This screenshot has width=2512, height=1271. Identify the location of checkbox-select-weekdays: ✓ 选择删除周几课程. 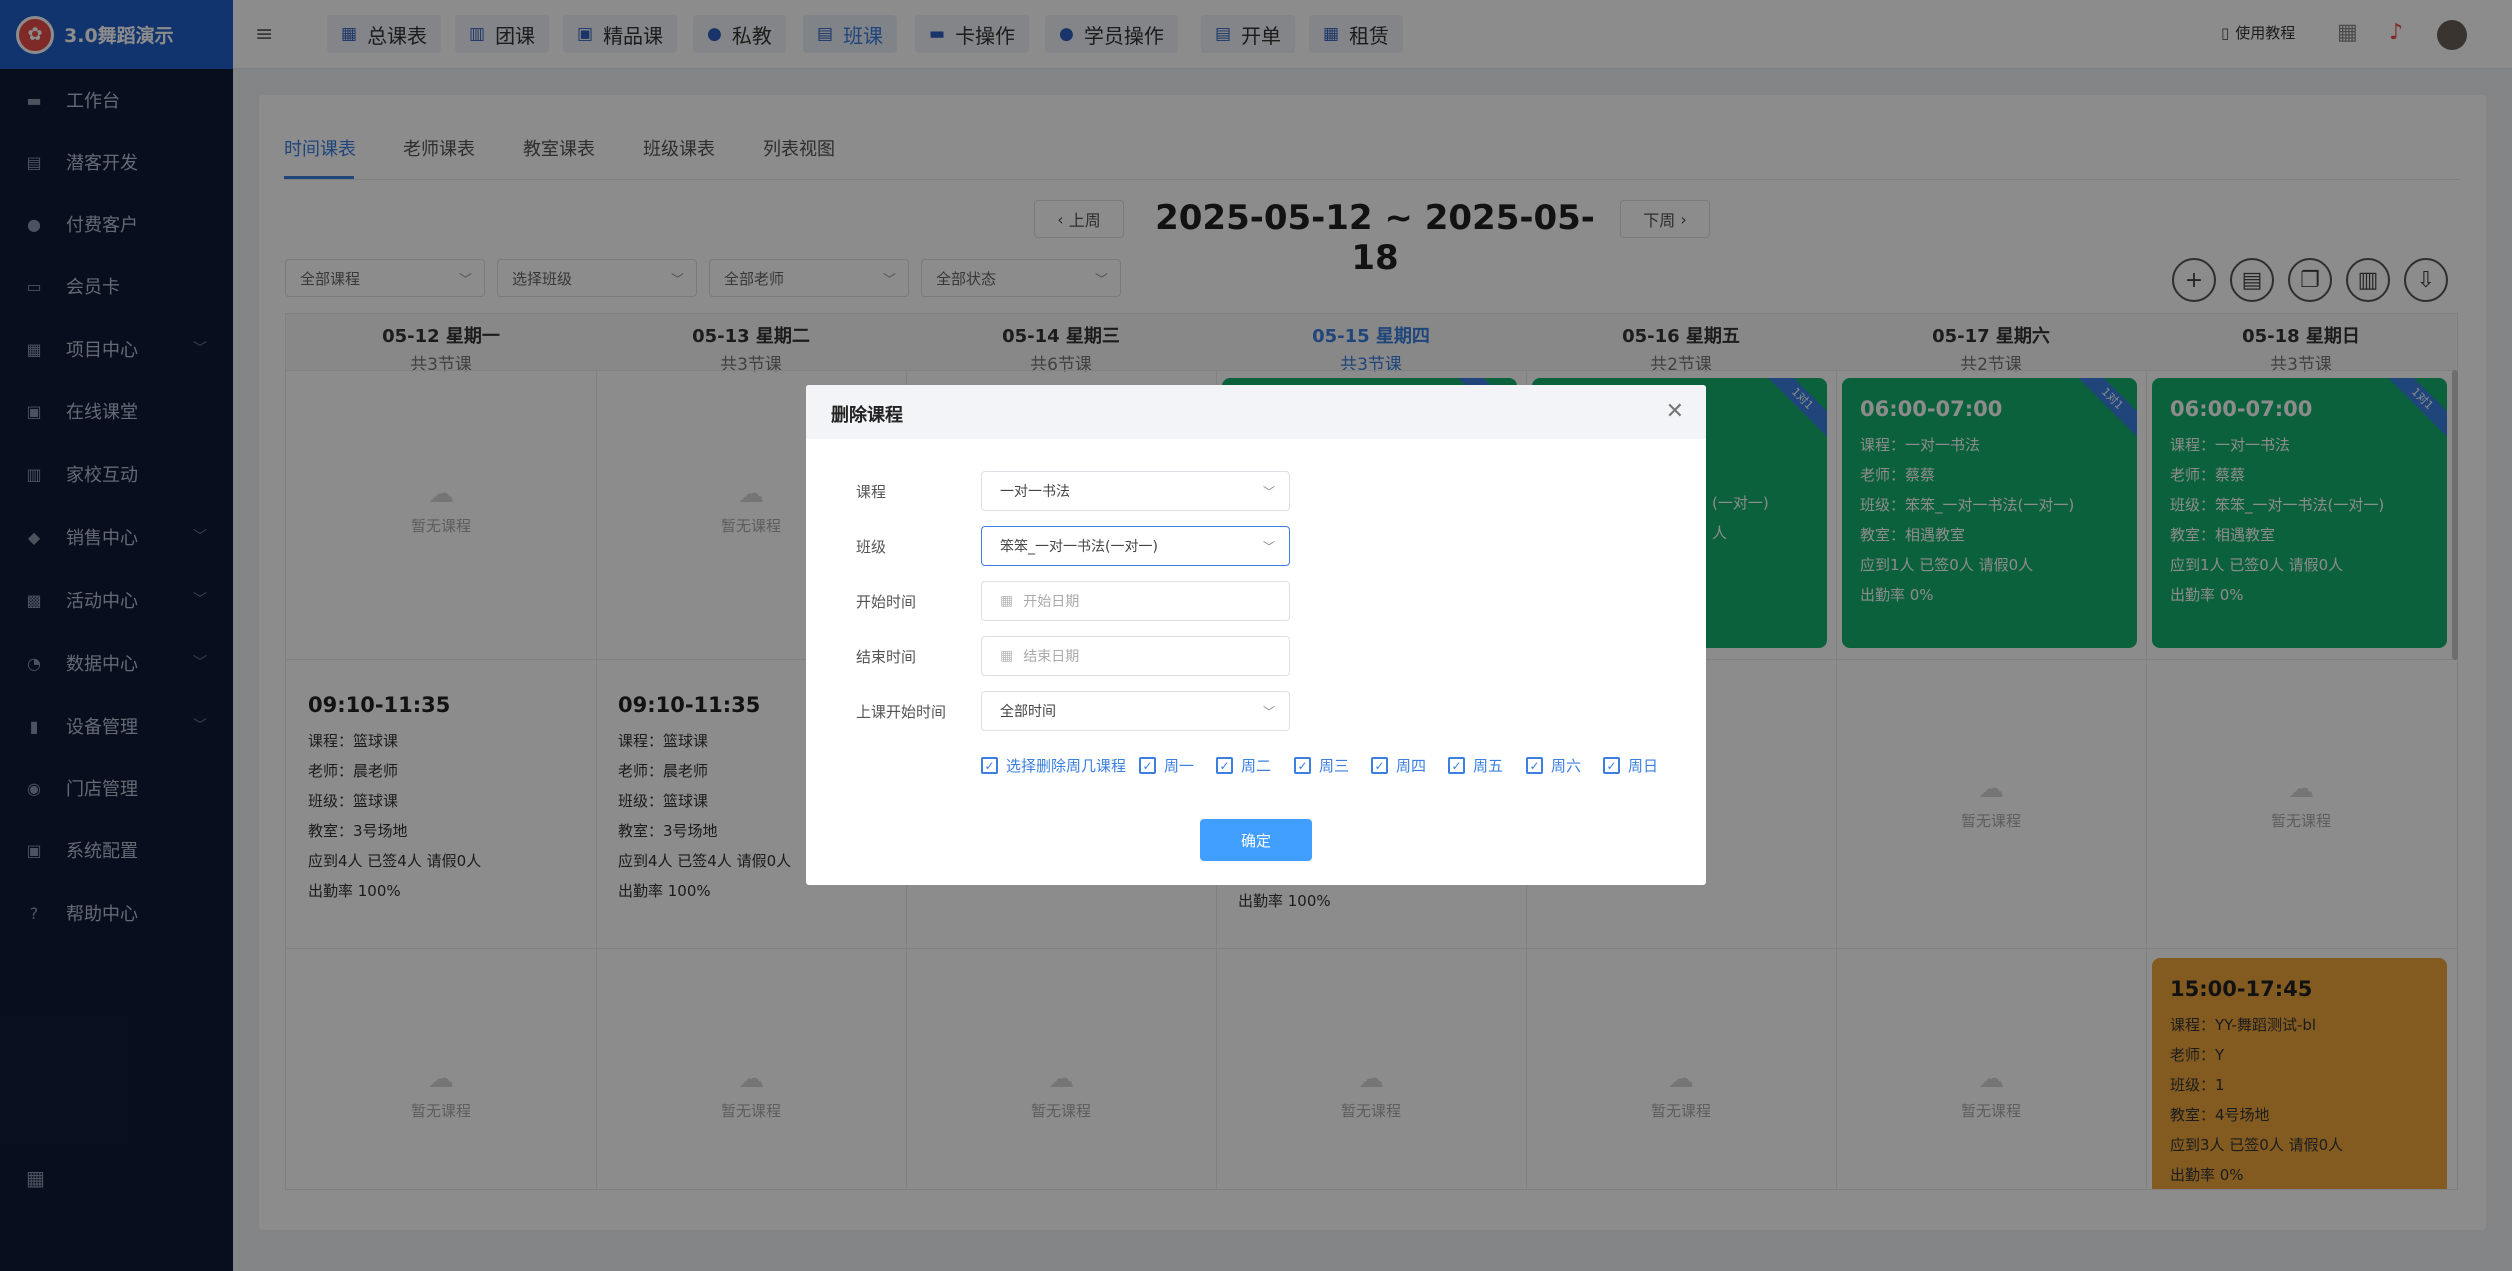
(1053, 765).